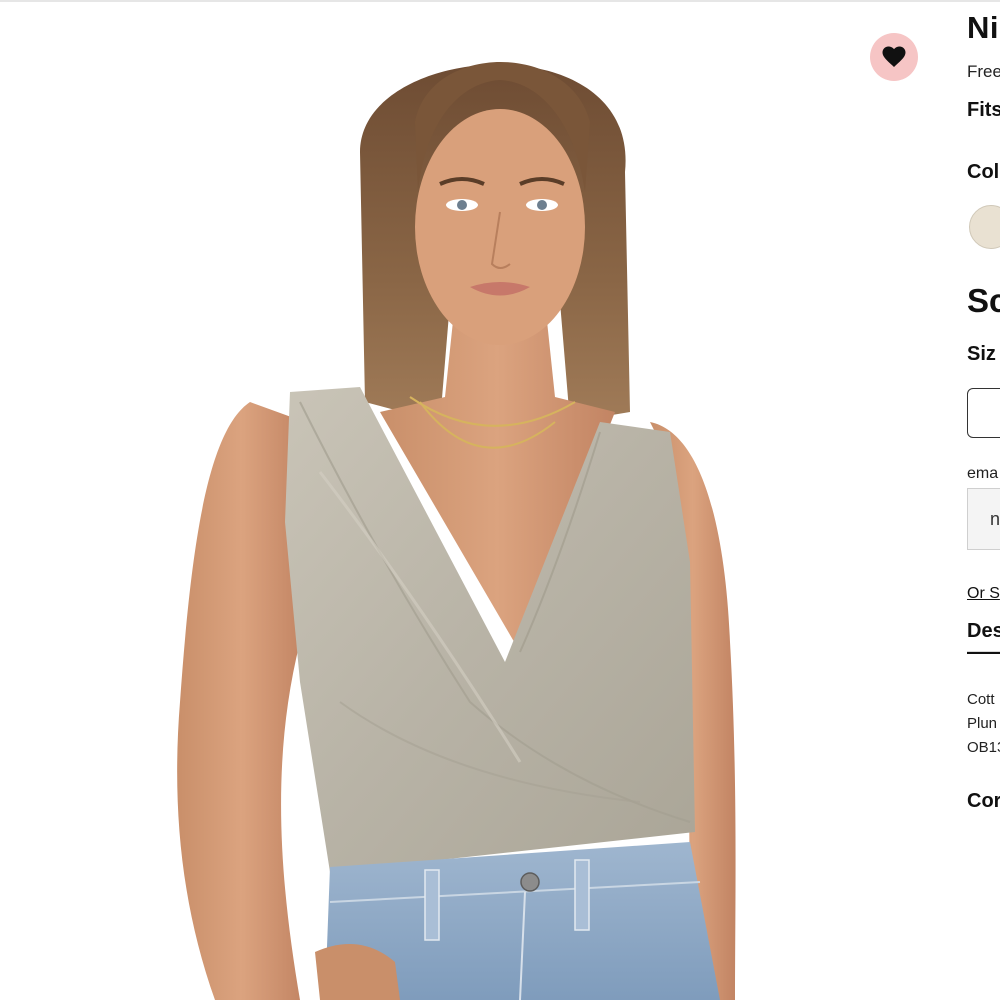 The width and height of the screenshot is (1000, 1000). What do you see at coordinates (983, 519) in the screenshot?
I see `email-input` at bounding box center [983, 519].